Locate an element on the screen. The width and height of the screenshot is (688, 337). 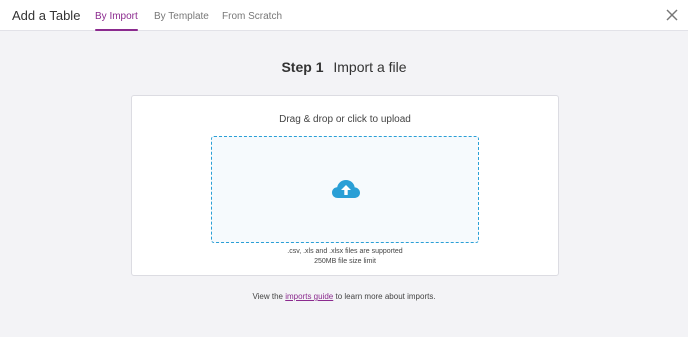
tab-by-template: By Template is located at coordinates (181, 21).